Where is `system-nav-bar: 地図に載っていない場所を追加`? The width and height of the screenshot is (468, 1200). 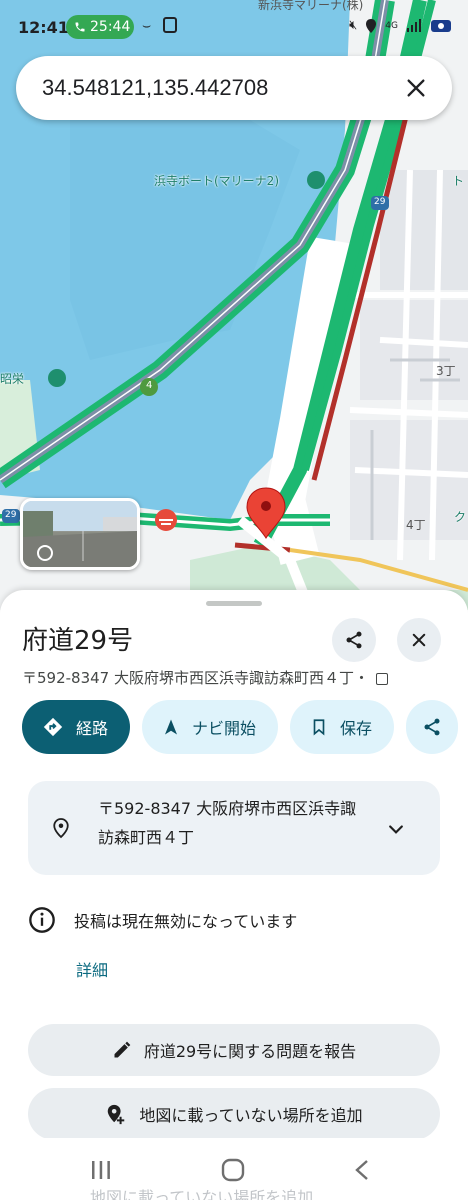
system-nav-bar: 地図に載っていない場所を追加 is located at coordinates (234, 1169).